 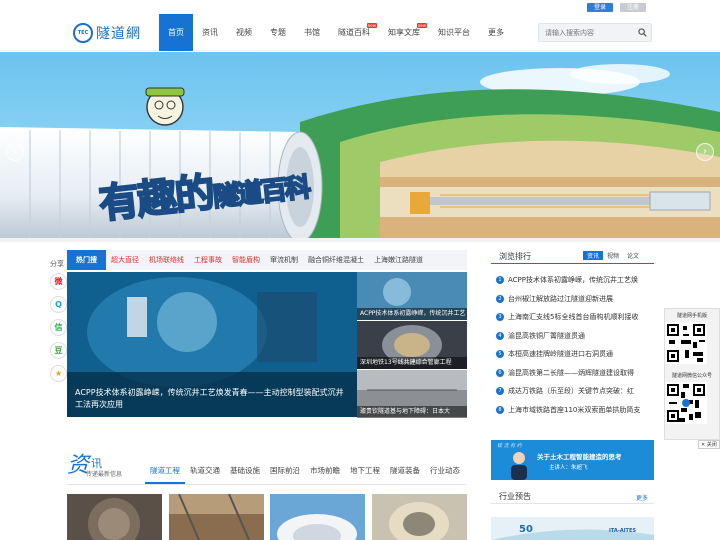 I want to click on top-bar: 登录 注册, so click(x=360, y=7).